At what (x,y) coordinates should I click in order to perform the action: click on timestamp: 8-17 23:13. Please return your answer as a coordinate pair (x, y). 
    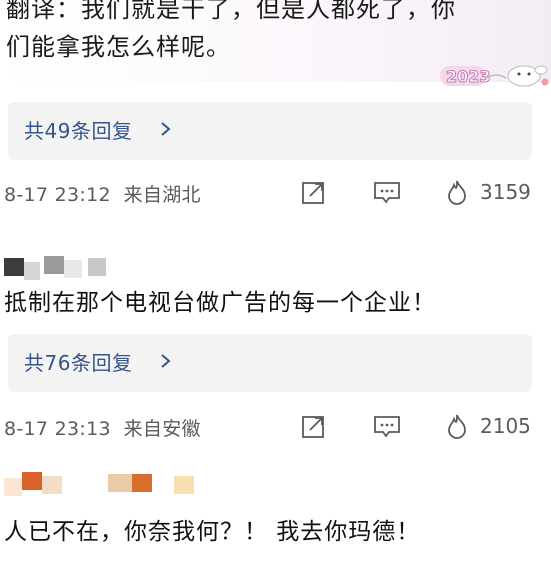
    Looking at the image, I should click on (57, 429).